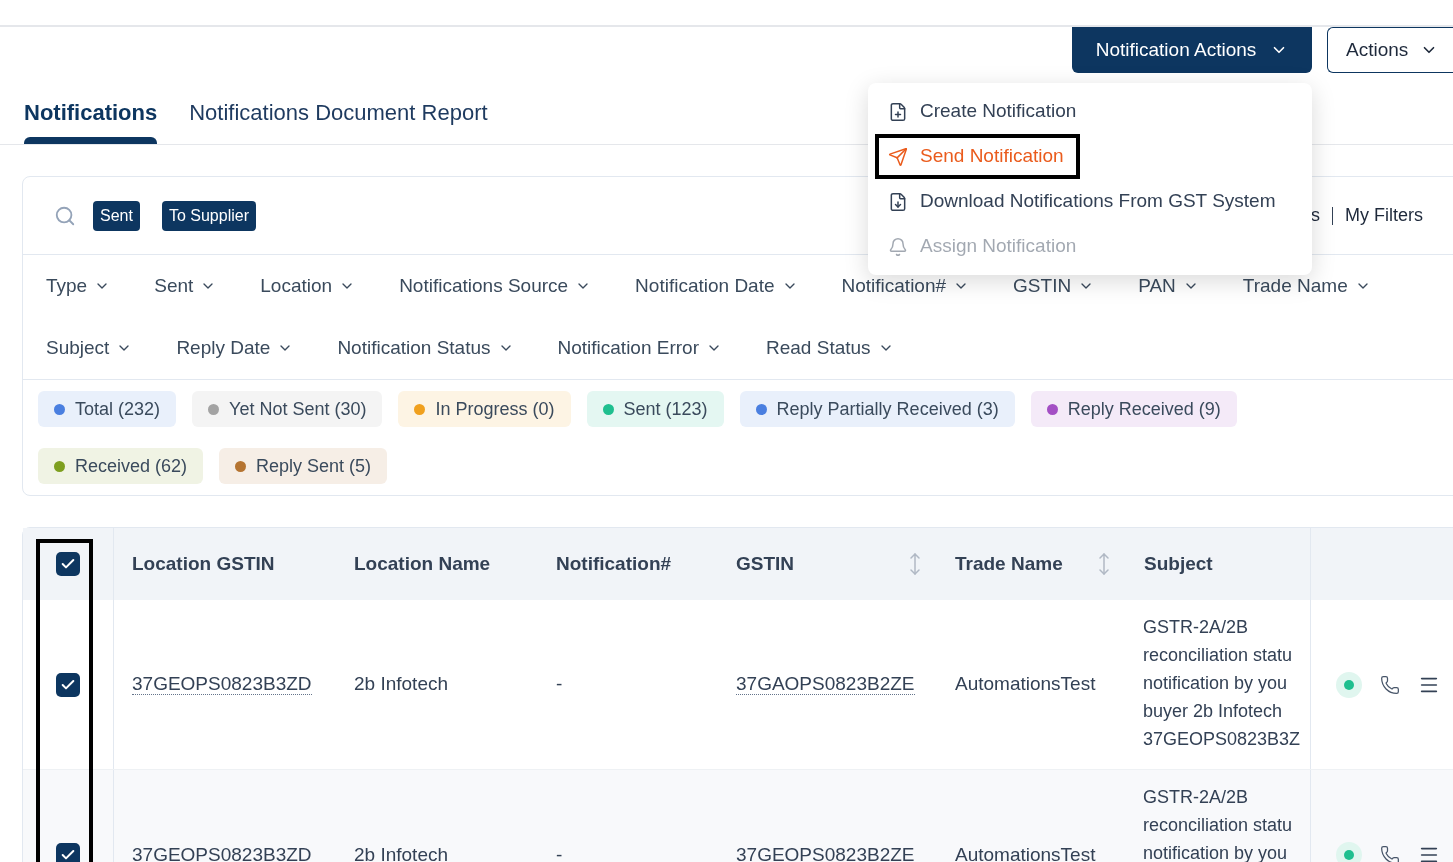 Image resolution: width=1453 pixels, height=862 pixels. Describe the element at coordinates (898, 246) in the screenshot. I see `bell-icon` at that location.